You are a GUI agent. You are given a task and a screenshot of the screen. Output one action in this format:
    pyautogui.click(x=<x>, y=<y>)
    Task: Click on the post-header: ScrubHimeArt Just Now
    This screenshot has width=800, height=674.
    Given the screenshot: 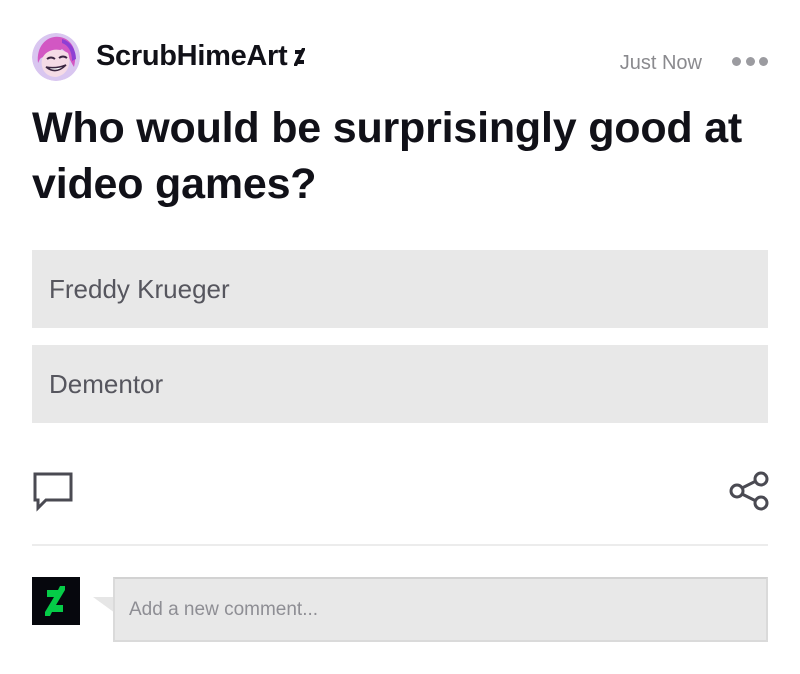 What is the action you would take?
    pyautogui.click(x=400, y=57)
    